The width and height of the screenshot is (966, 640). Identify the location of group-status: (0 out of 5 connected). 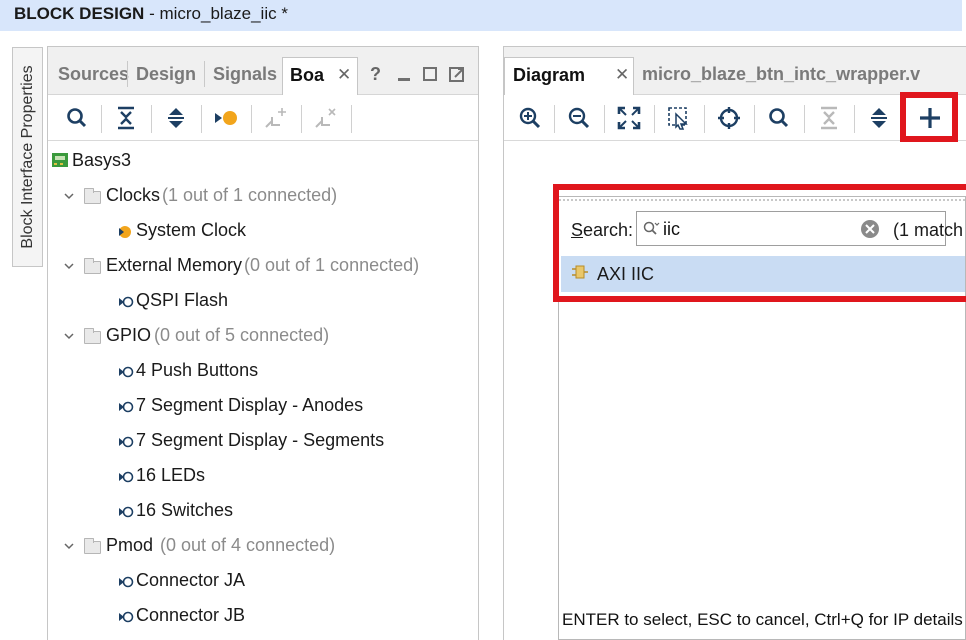
(242, 335).